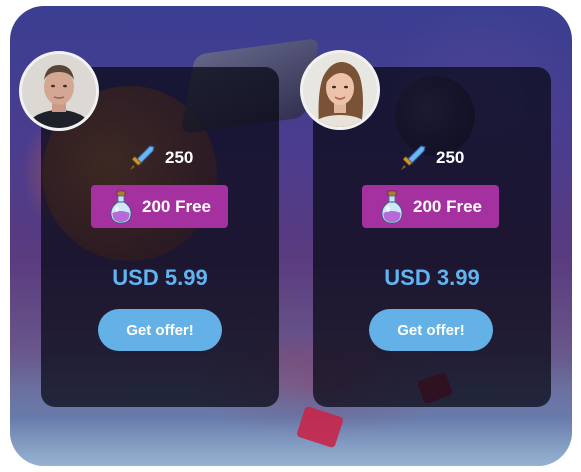 The height and width of the screenshot is (472, 581). Describe the element at coordinates (432, 277) in the screenshot. I see `offer-price: USD 3.99` at that location.